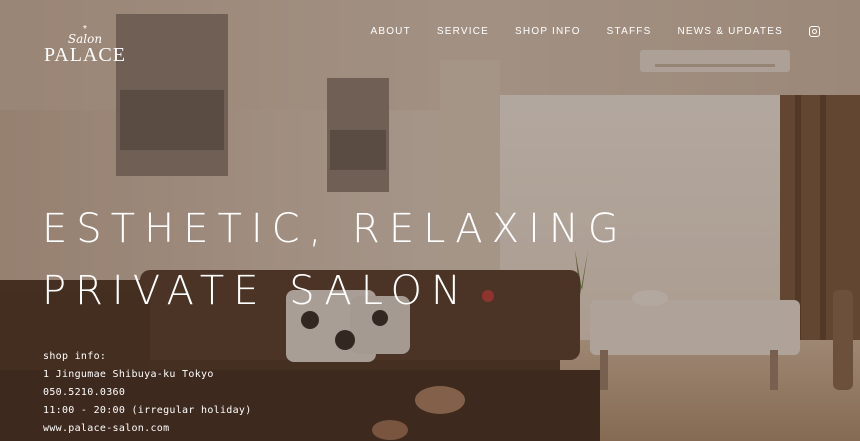 The width and height of the screenshot is (860, 441). I want to click on nav-item-staffs: STAFFS, so click(629, 31).